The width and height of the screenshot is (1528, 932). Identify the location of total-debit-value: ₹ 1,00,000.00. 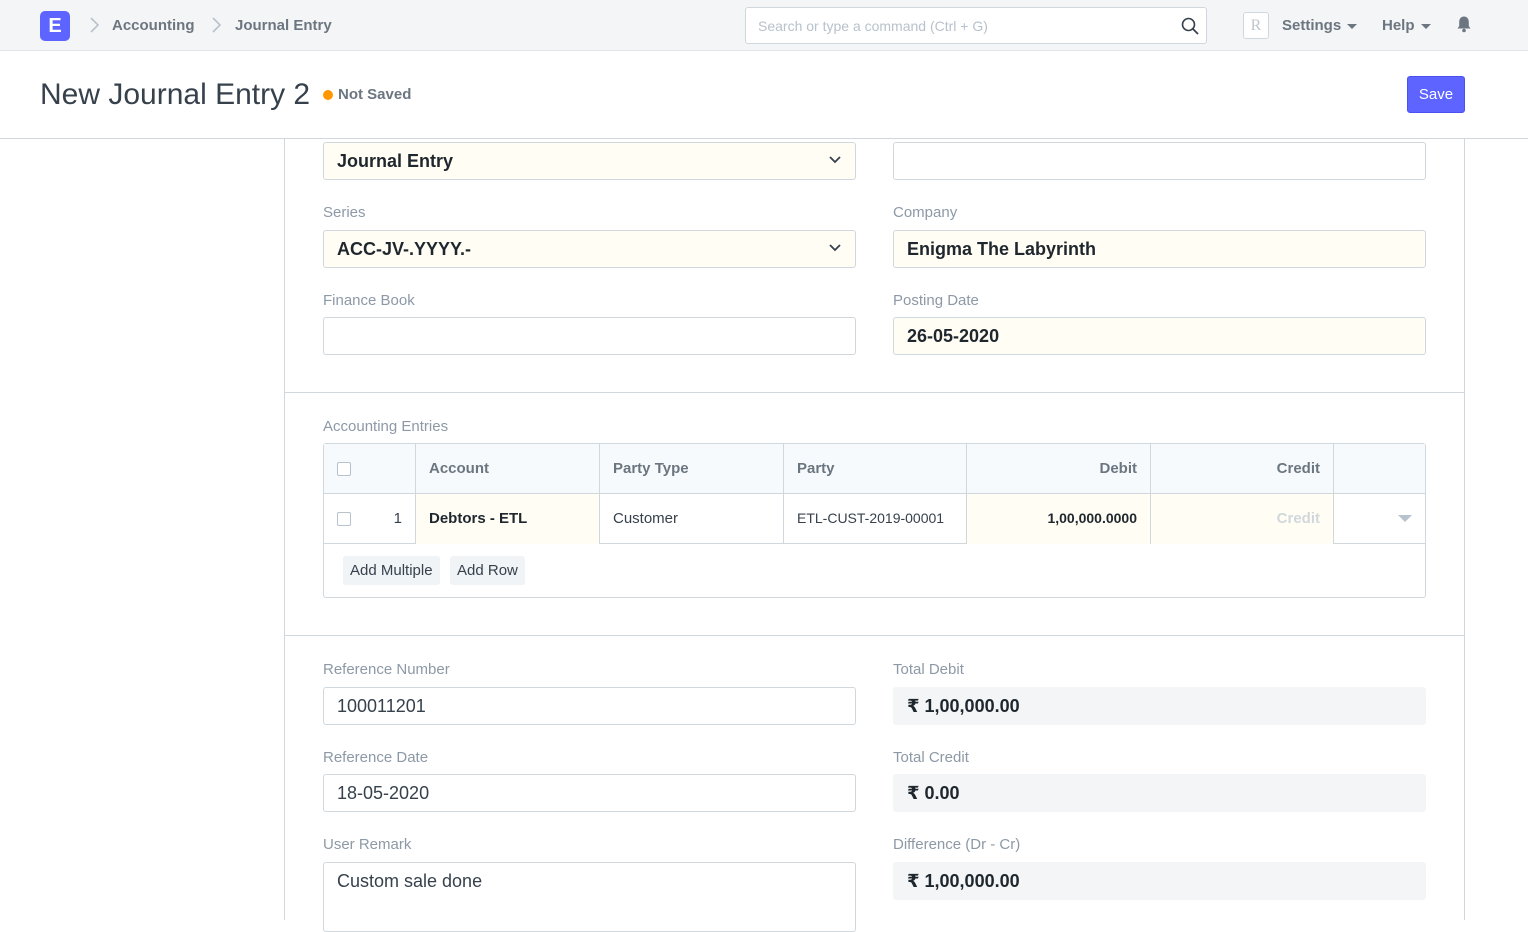
(1159, 706).